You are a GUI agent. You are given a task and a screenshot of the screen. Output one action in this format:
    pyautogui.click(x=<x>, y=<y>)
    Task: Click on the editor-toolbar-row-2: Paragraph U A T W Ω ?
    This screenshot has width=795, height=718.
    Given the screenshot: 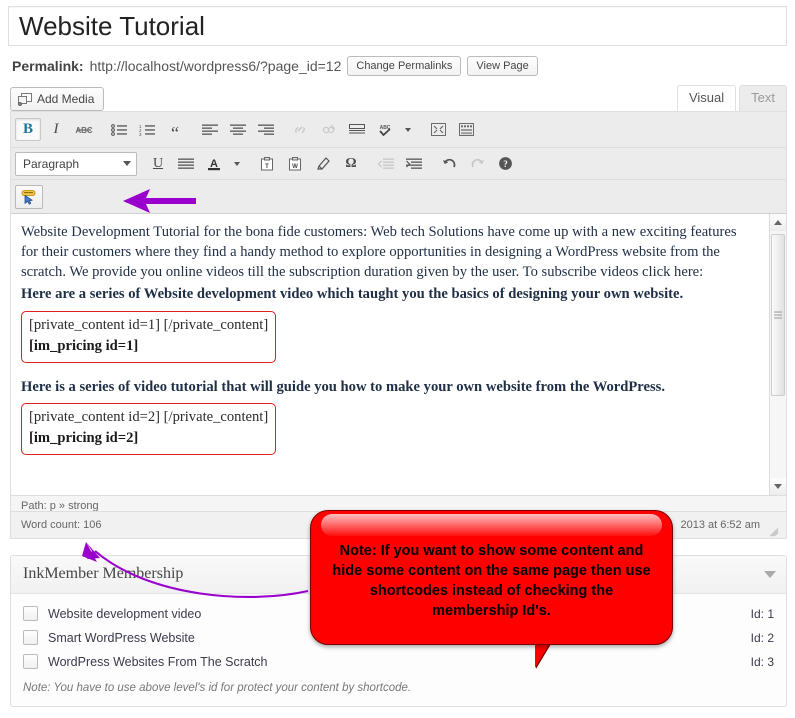 What is the action you would take?
    pyautogui.click(x=398, y=164)
    